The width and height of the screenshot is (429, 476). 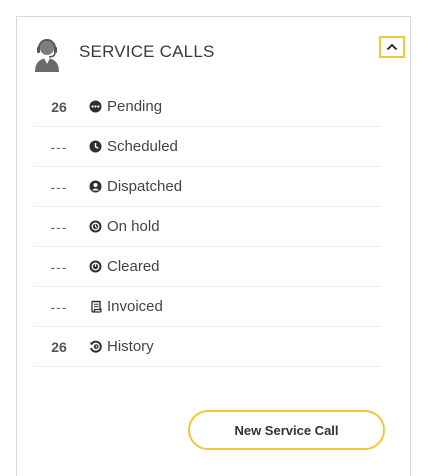 I want to click on status-row-cleared: --- Cleared, so click(x=207, y=267).